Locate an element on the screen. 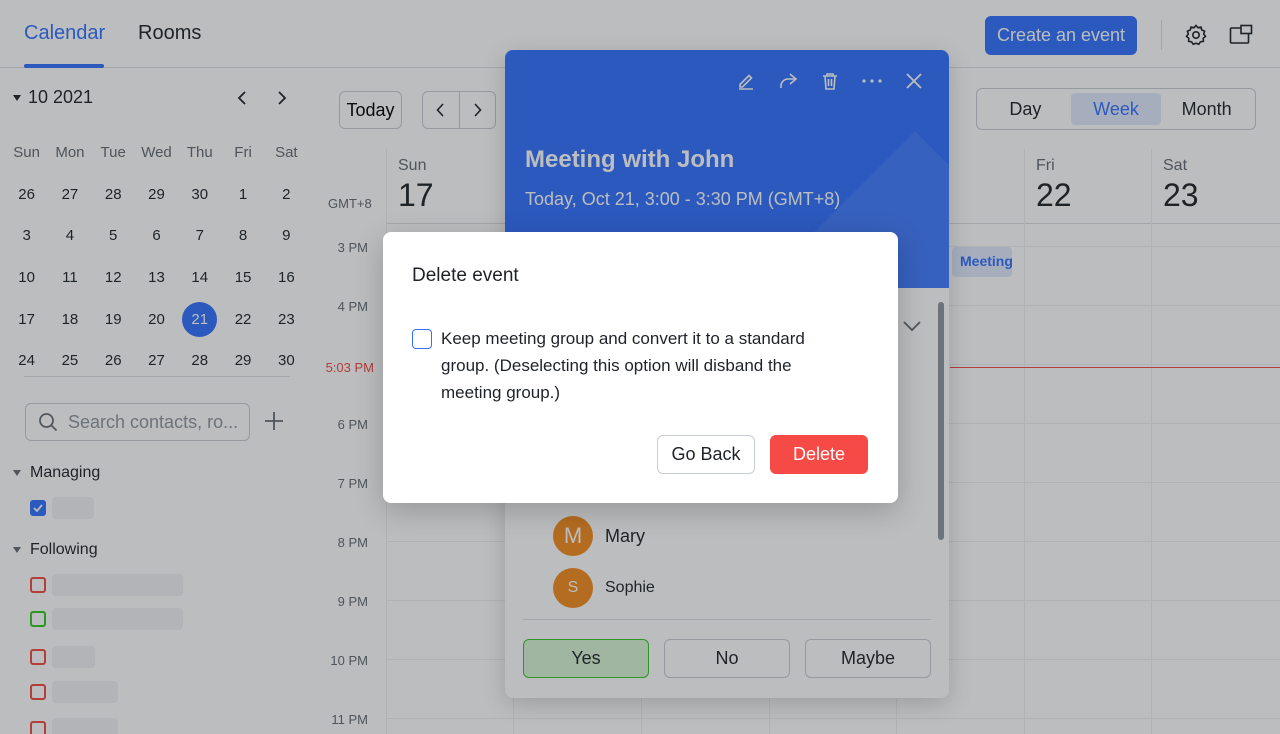 The width and height of the screenshot is (1280, 734). keep-group-checkbox is located at coordinates (422, 339).